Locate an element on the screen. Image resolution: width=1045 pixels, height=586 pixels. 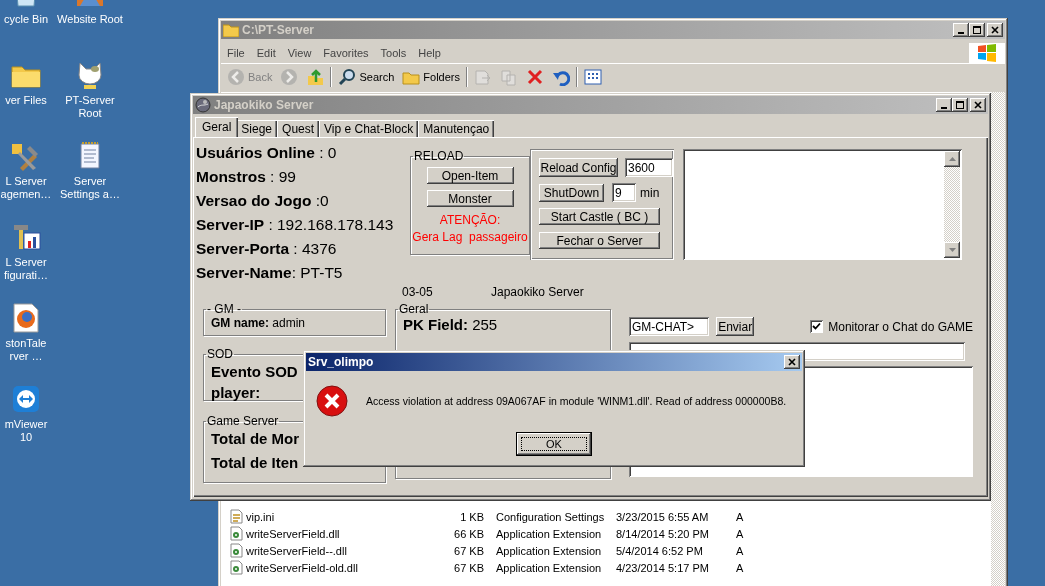
file-type: Configuration Settings is located at coordinates (551, 516).